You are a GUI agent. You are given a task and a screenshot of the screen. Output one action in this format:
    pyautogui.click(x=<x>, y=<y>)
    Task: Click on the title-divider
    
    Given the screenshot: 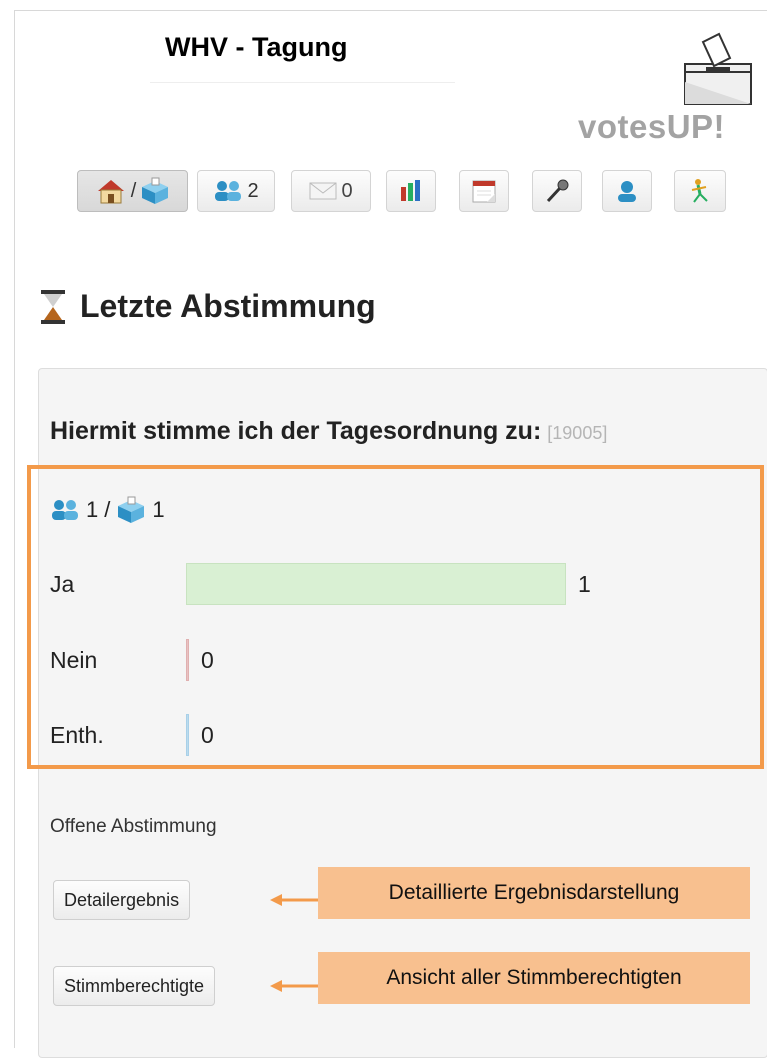 What is the action you would take?
    pyautogui.click(x=302, y=82)
    